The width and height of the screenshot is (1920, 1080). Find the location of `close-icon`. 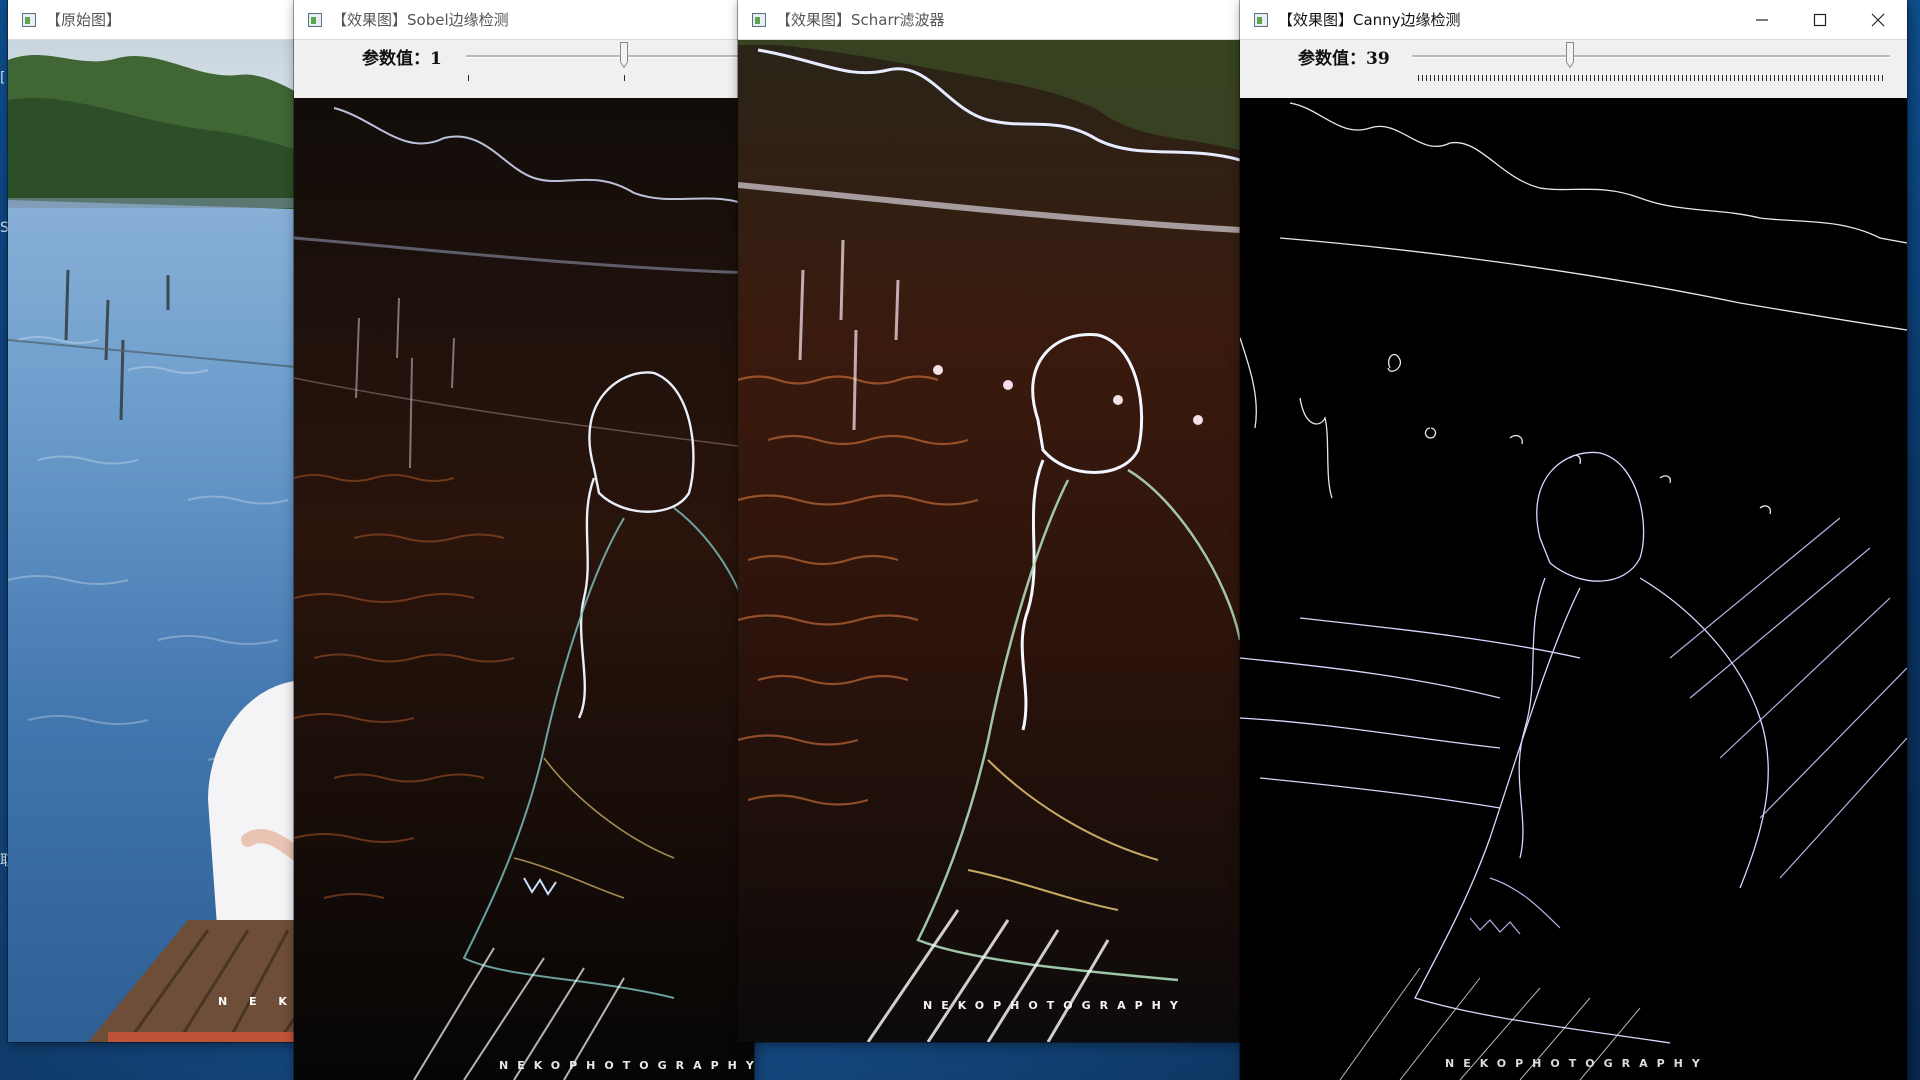

close-icon is located at coordinates (1878, 19).